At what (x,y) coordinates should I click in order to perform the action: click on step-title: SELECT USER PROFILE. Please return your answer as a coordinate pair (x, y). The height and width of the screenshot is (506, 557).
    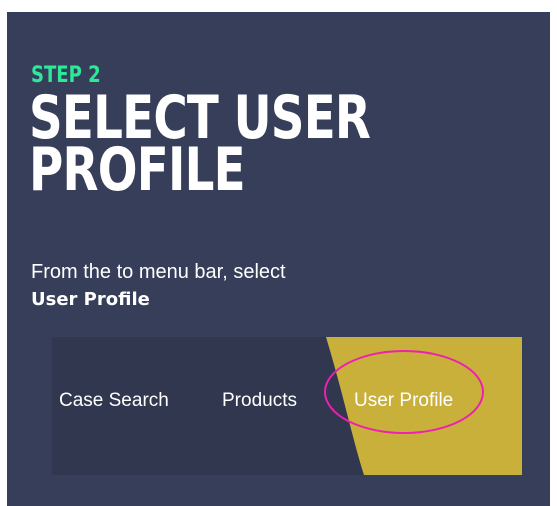
    Looking at the image, I should click on (200, 144).